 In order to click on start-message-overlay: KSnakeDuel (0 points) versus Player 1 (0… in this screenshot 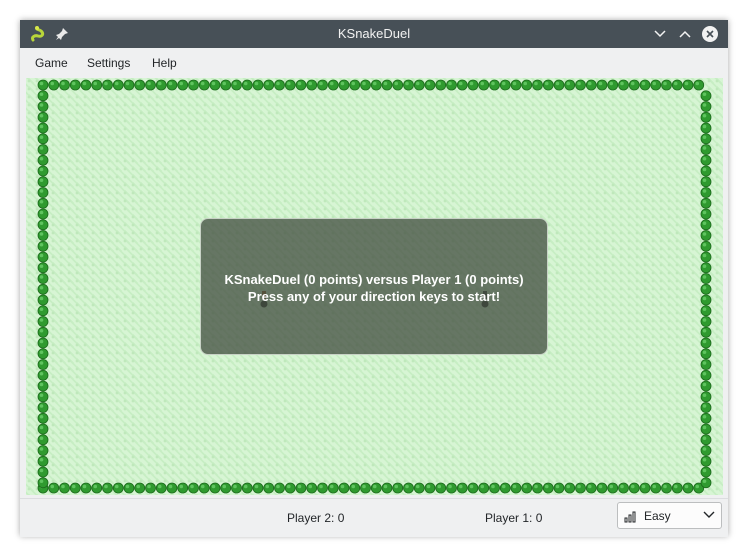, I will do `click(374, 286)`.